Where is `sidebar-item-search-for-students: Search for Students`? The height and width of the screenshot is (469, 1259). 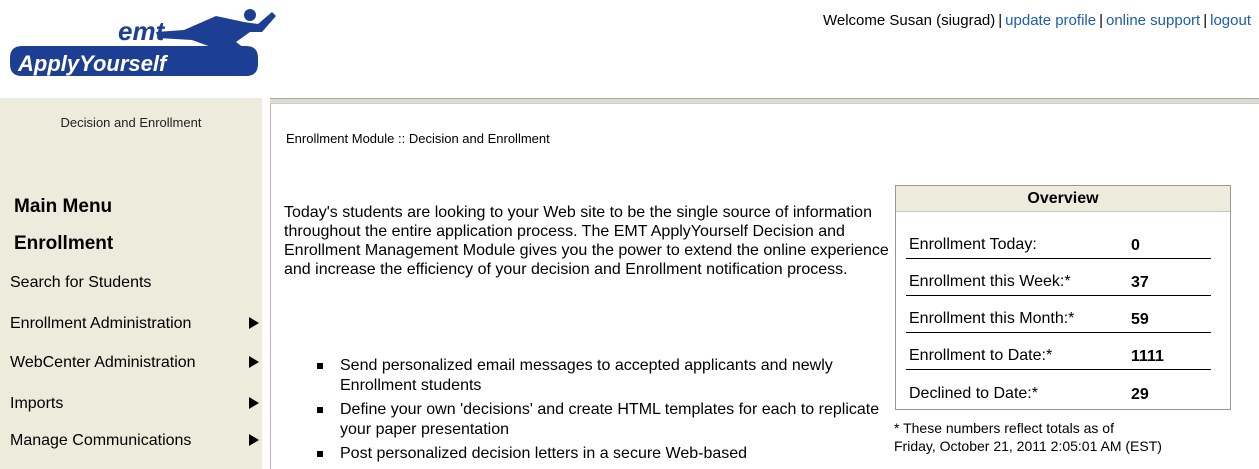
sidebar-item-search-for-students: Search for Students is located at coordinates (135, 283).